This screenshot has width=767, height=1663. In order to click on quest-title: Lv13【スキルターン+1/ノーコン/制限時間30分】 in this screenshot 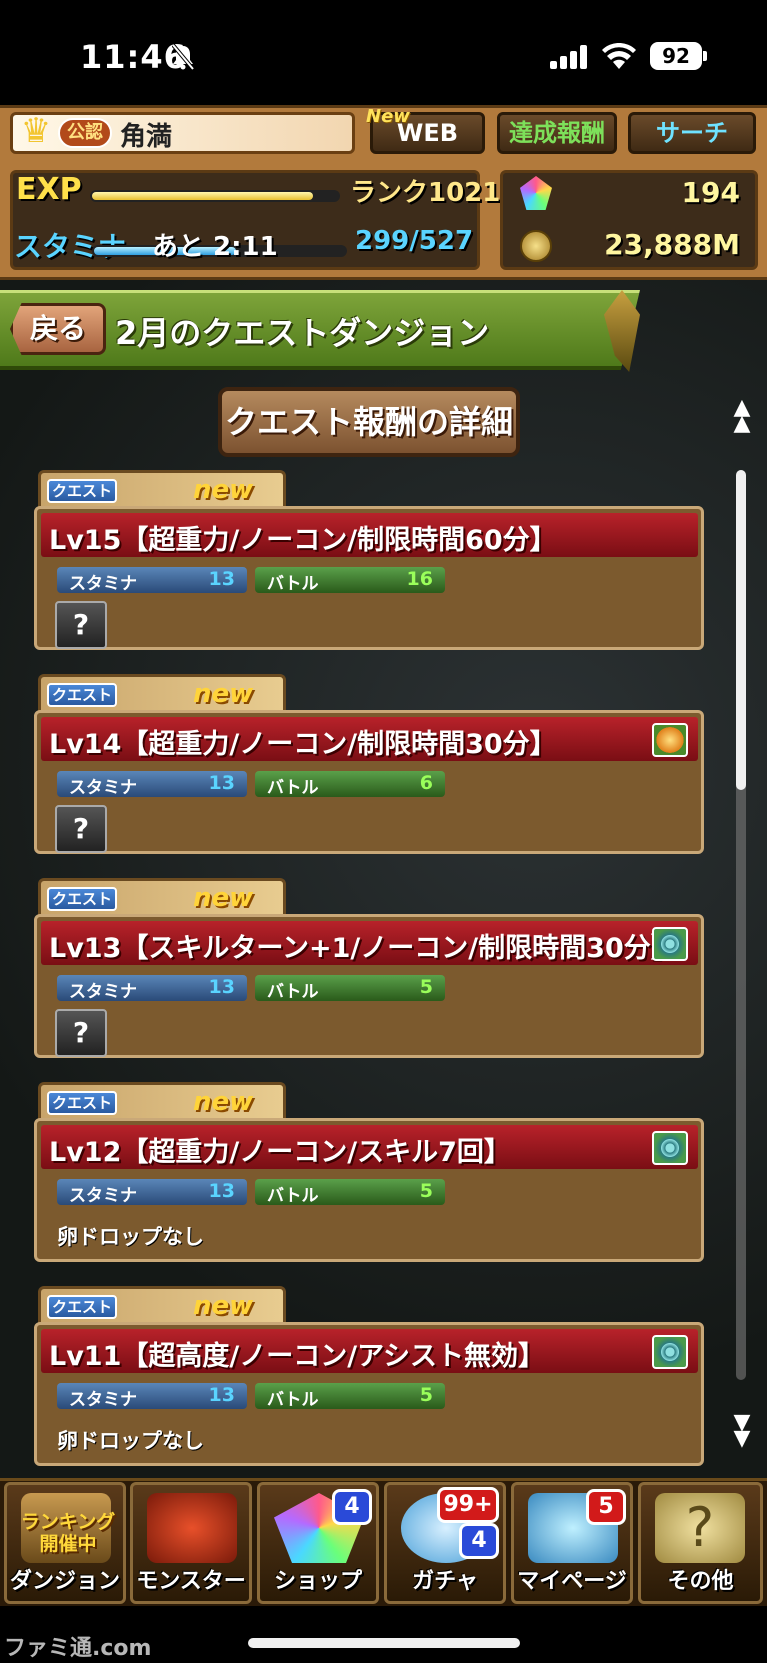, I will do `click(363, 948)`.